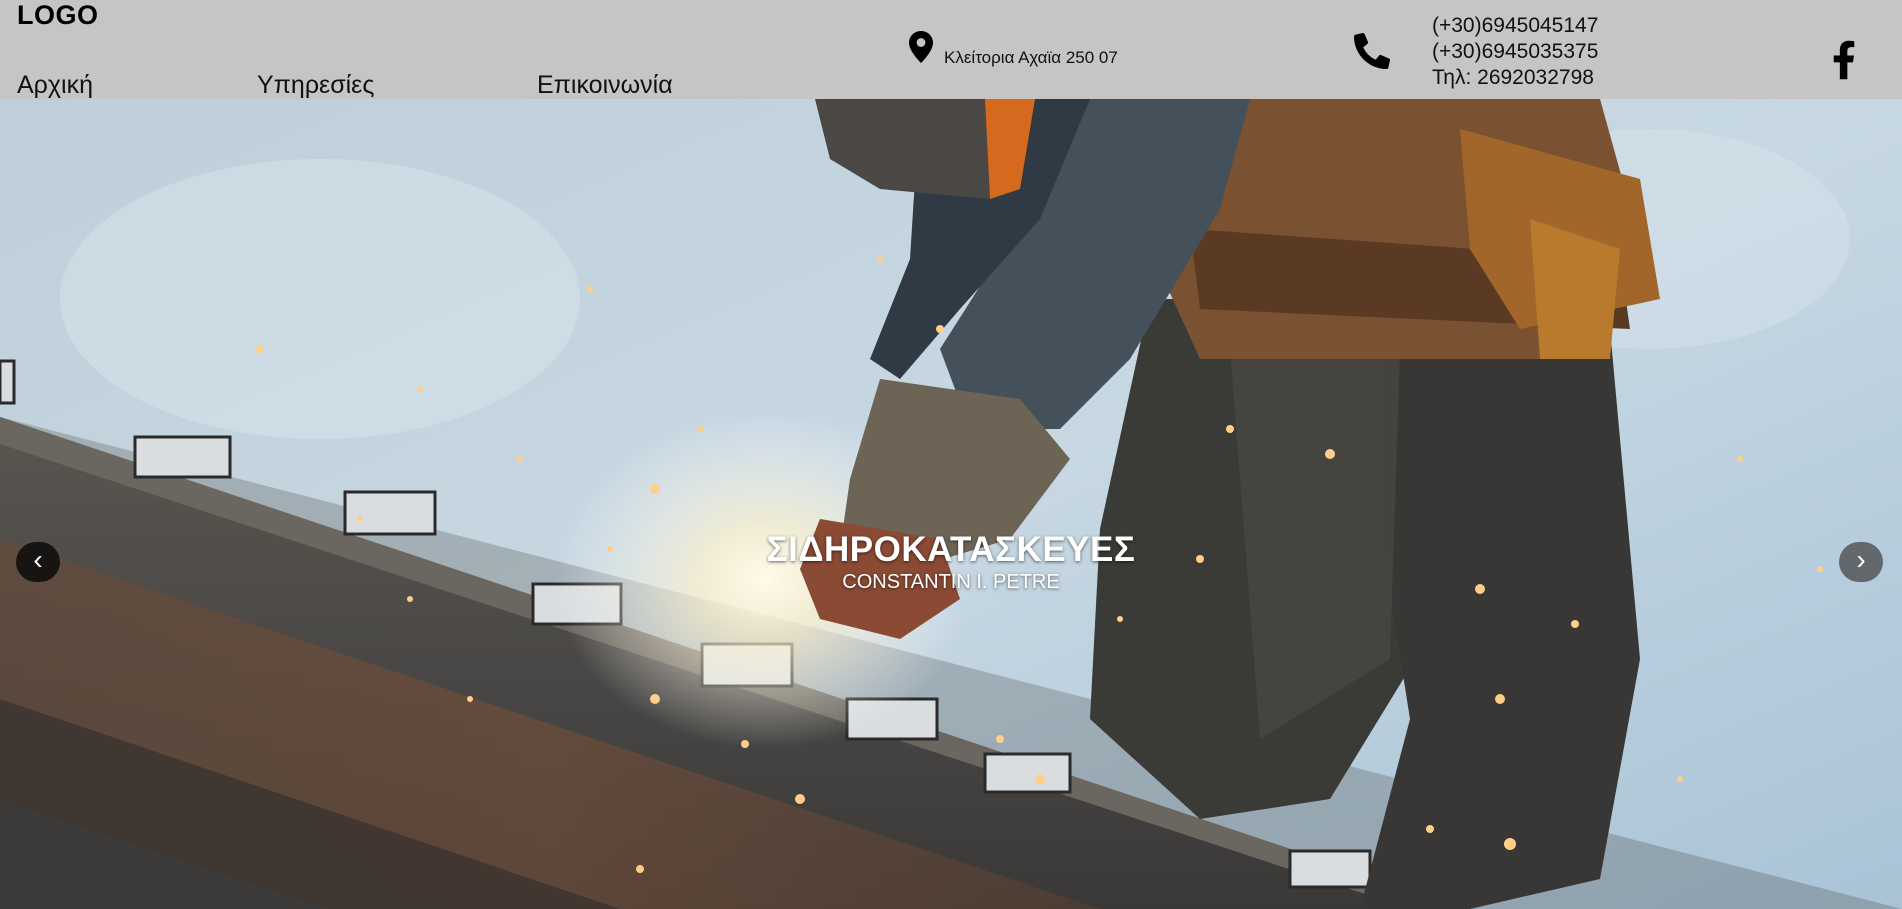  Describe the element at coordinates (315, 85) in the screenshot. I see `nav-item-services: Υπηρεσίες` at that location.